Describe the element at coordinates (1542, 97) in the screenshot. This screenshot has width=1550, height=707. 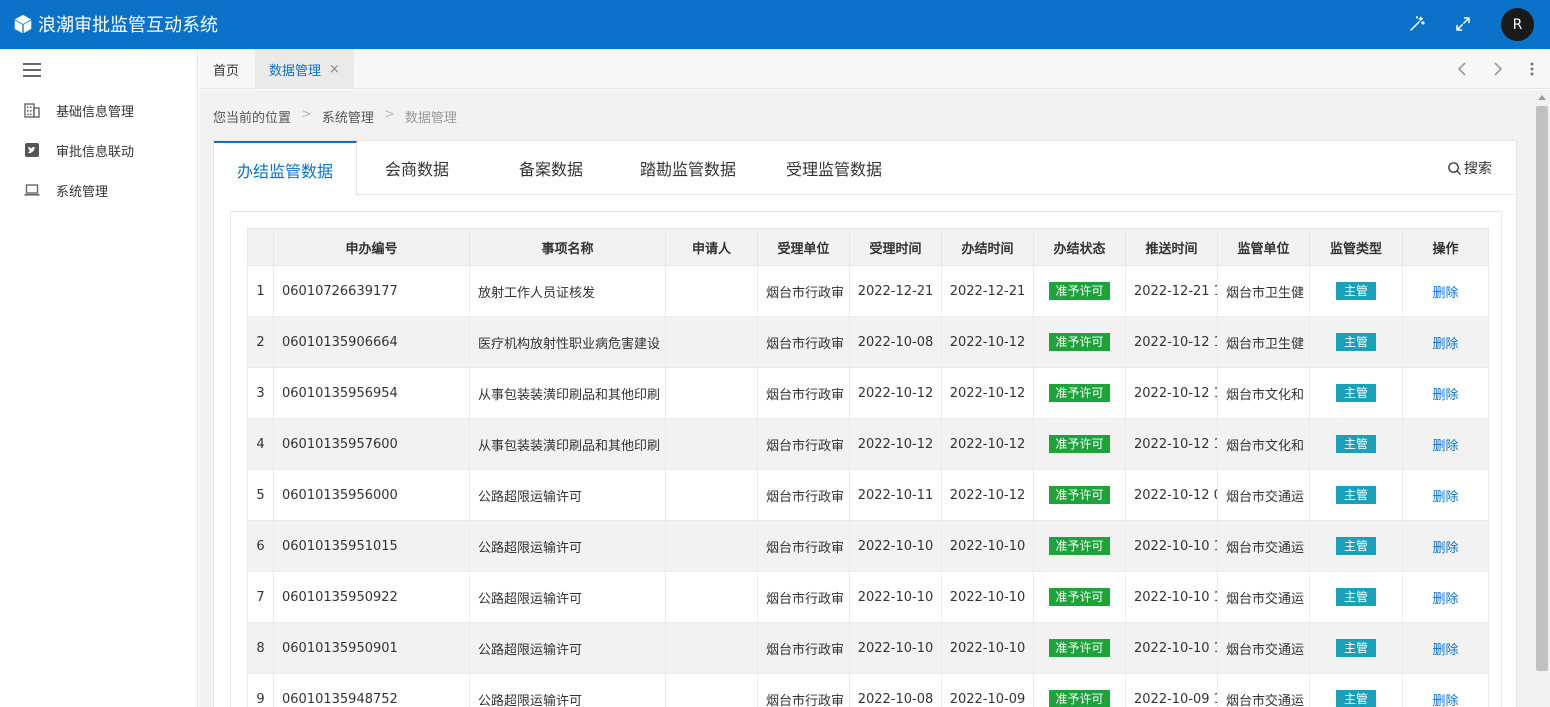
I see `scroll-up-arrow-icon` at that location.